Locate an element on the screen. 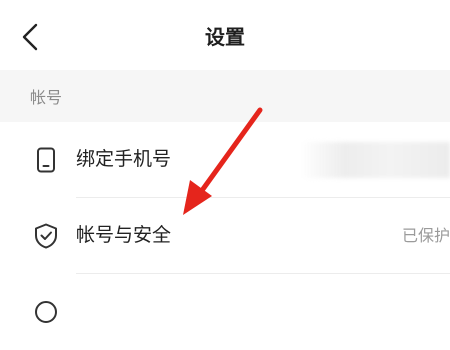  security-status: 已保护 is located at coordinates (425, 235).